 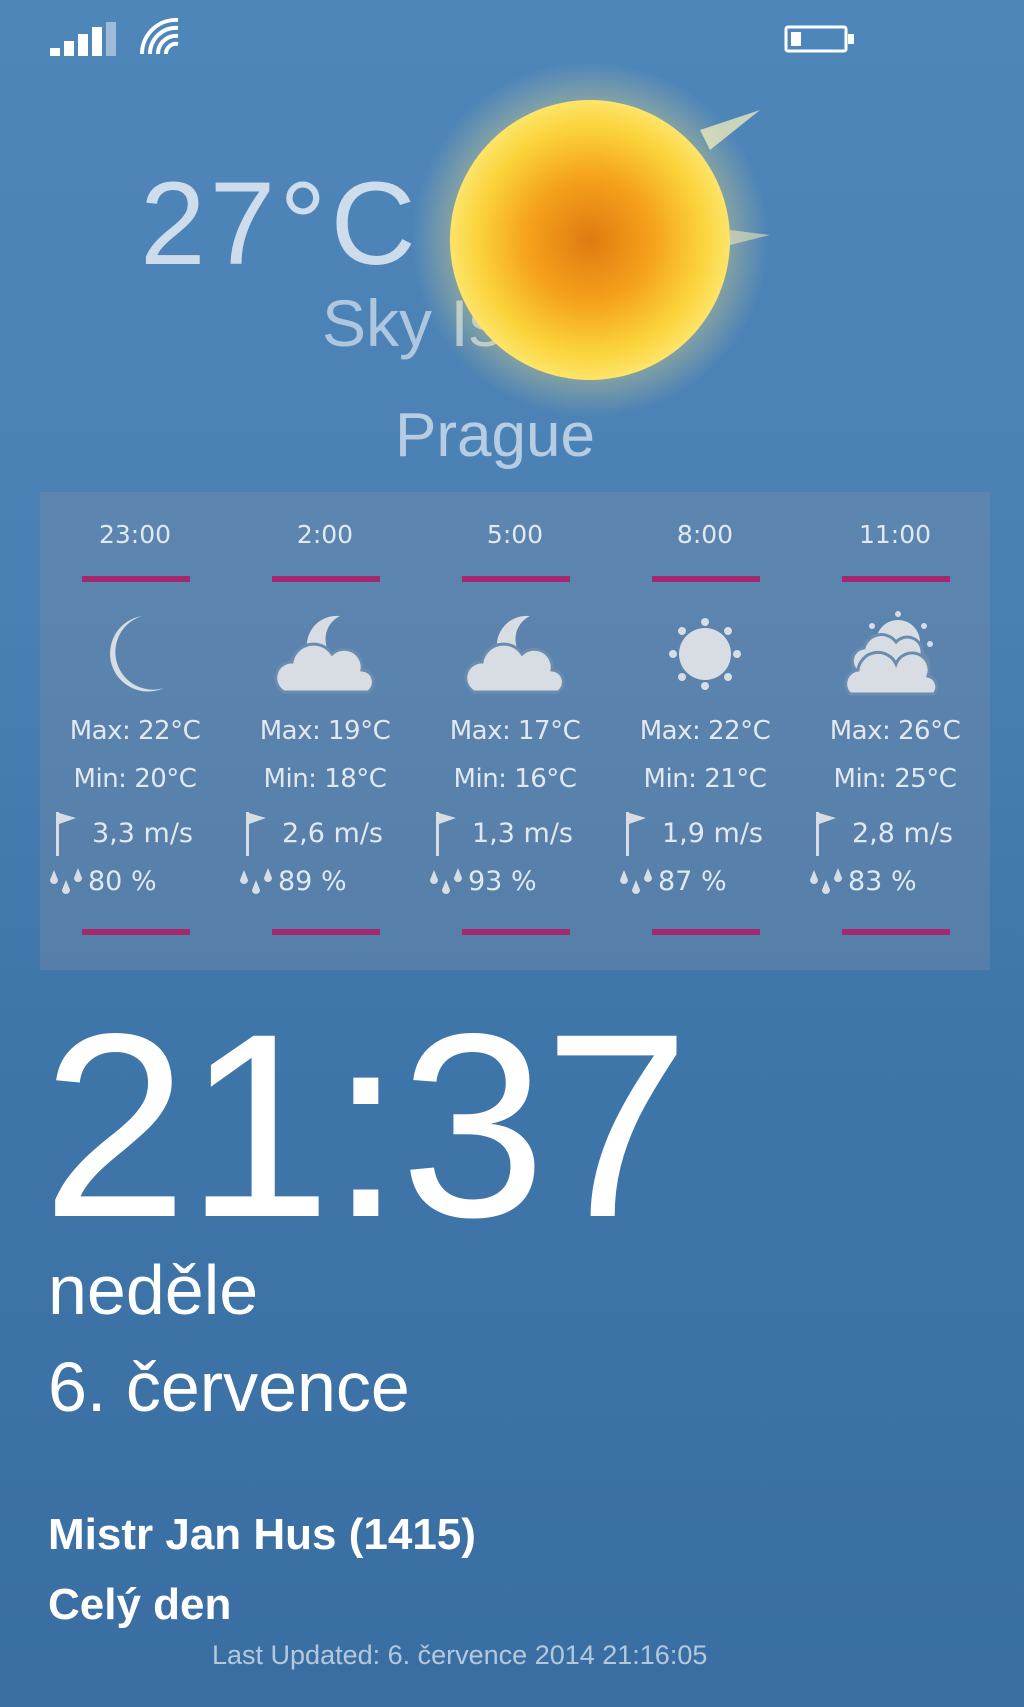 What do you see at coordinates (325, 534) in the screenshot?
I see `forecast-time: 2:00` at bounding box center [325, 534].